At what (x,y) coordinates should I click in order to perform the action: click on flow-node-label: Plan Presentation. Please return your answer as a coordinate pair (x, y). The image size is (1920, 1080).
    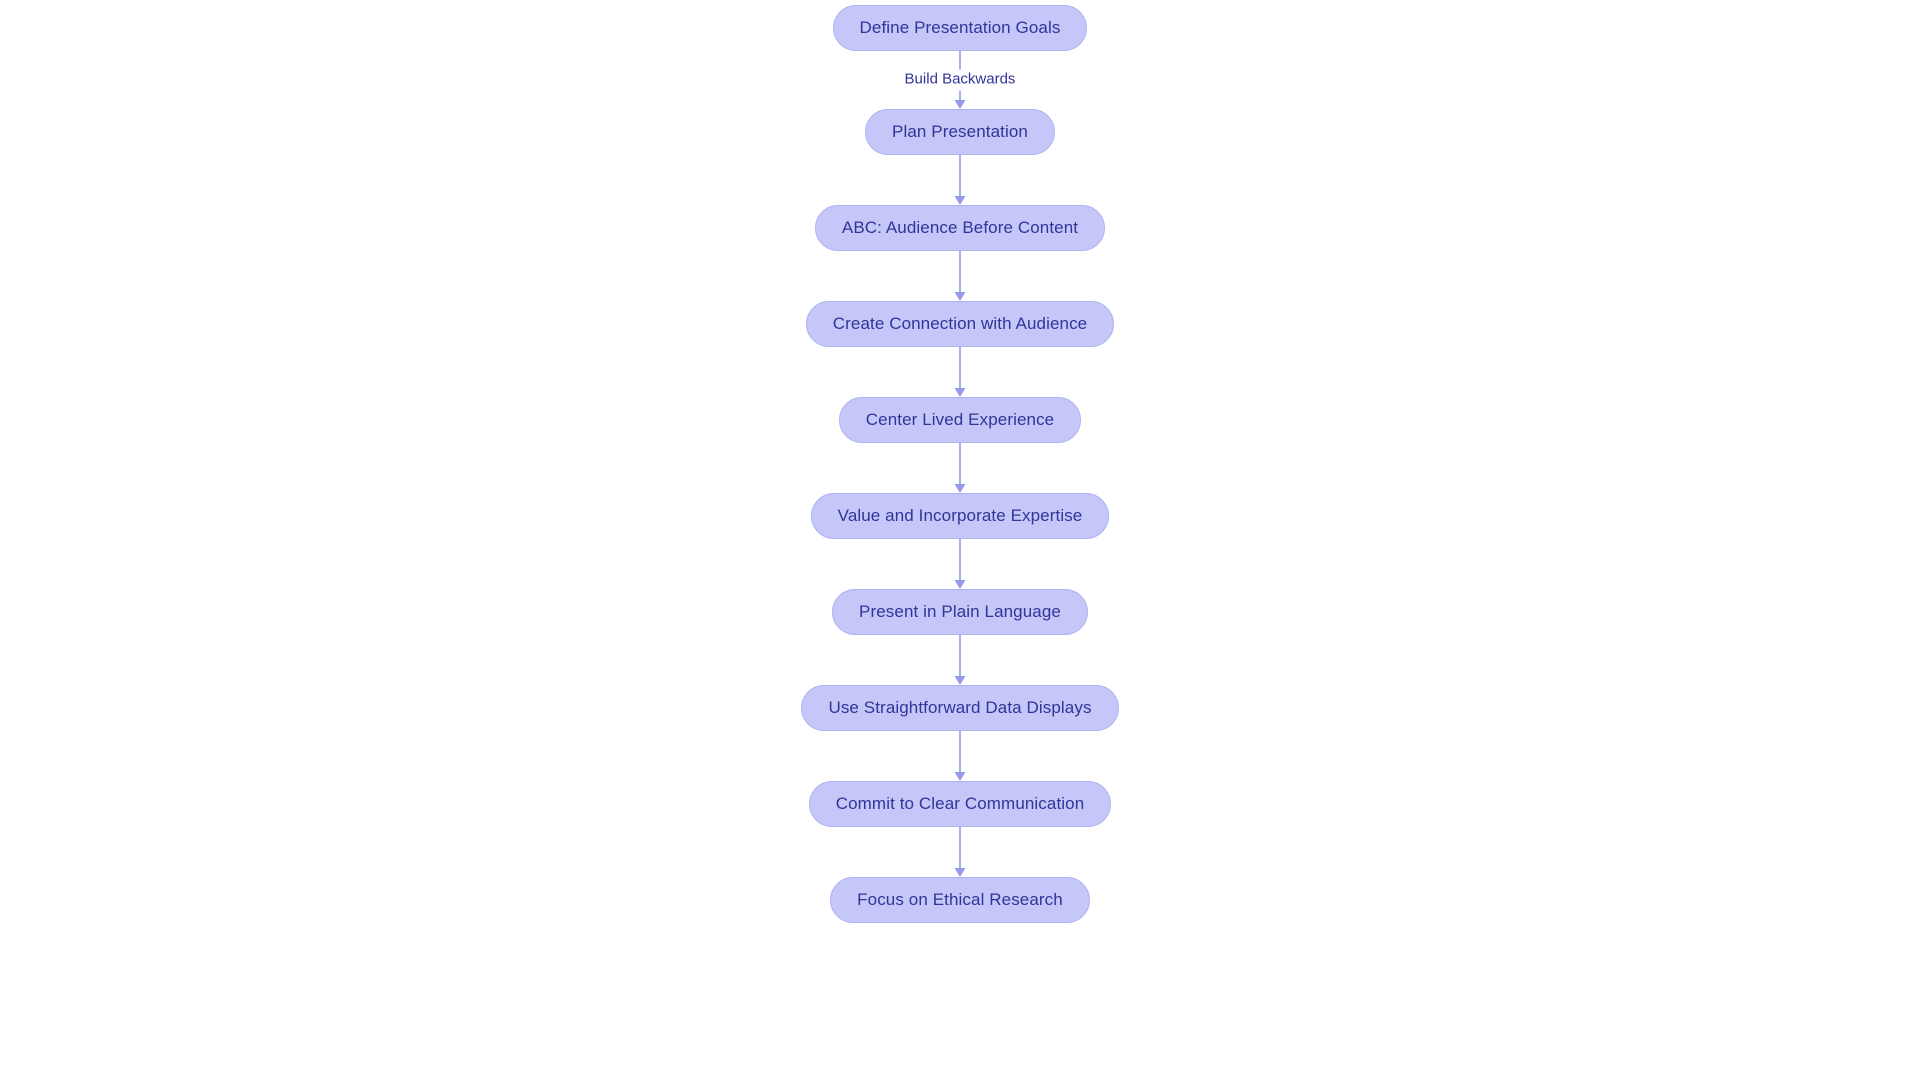
    Looking at the image, I should click on (960, 131).